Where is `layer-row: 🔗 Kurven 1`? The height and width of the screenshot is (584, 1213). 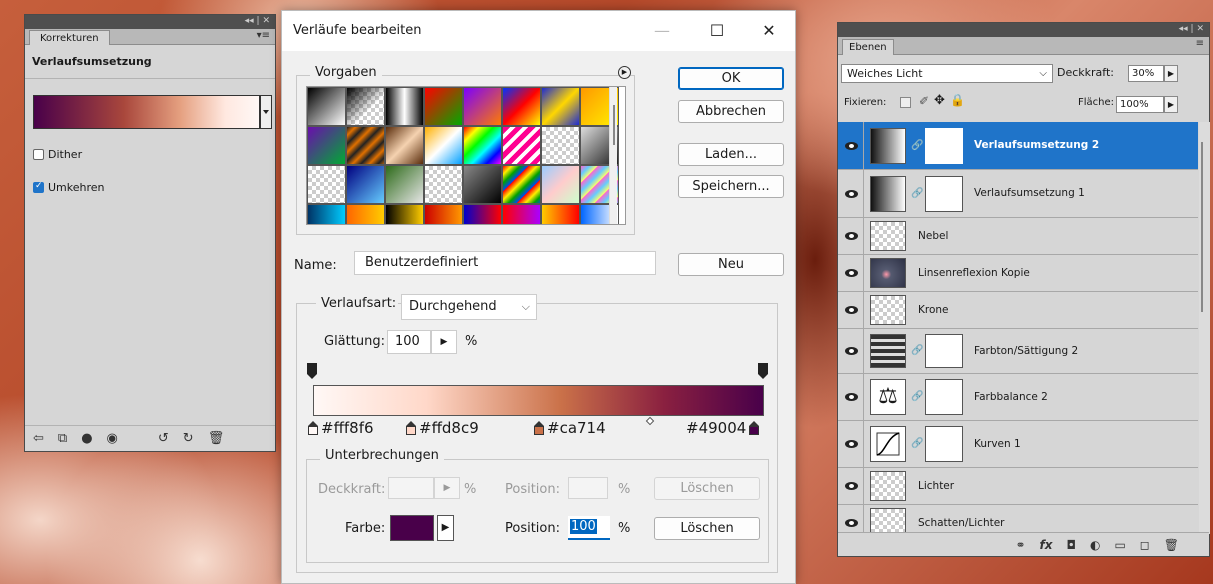
layer-row: 🔗 Kurven 1 is located at coordinates (1018, 444).